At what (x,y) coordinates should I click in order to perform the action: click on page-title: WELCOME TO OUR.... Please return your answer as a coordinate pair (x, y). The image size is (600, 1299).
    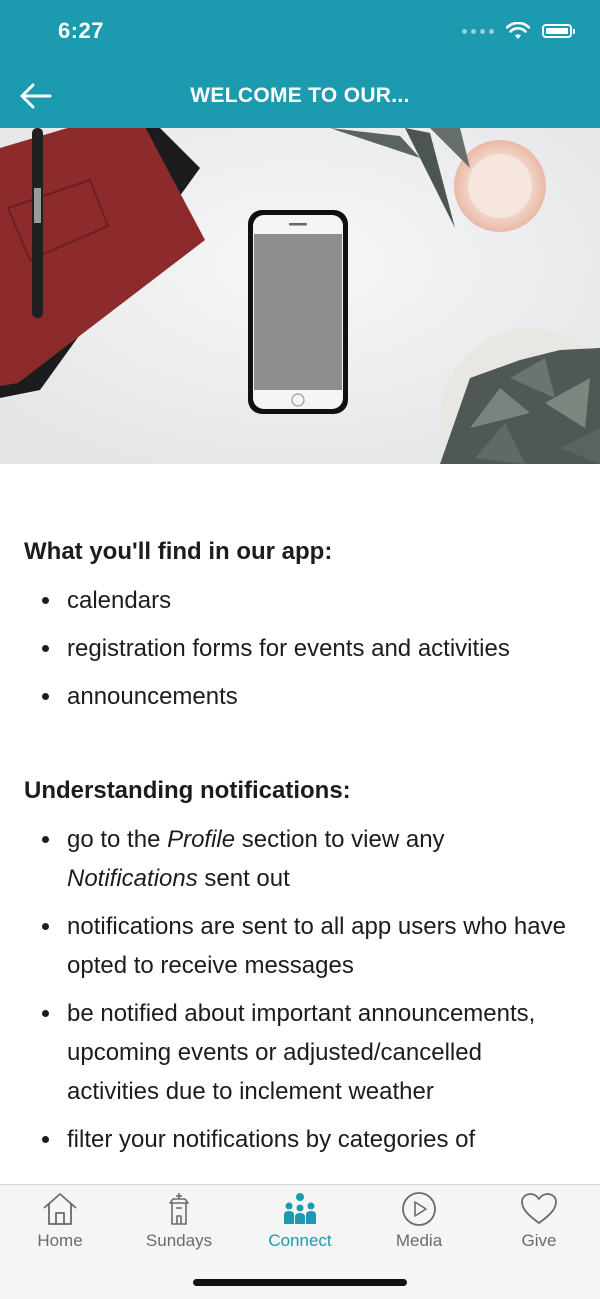
    Looking at the image, I should click on (300, 95).